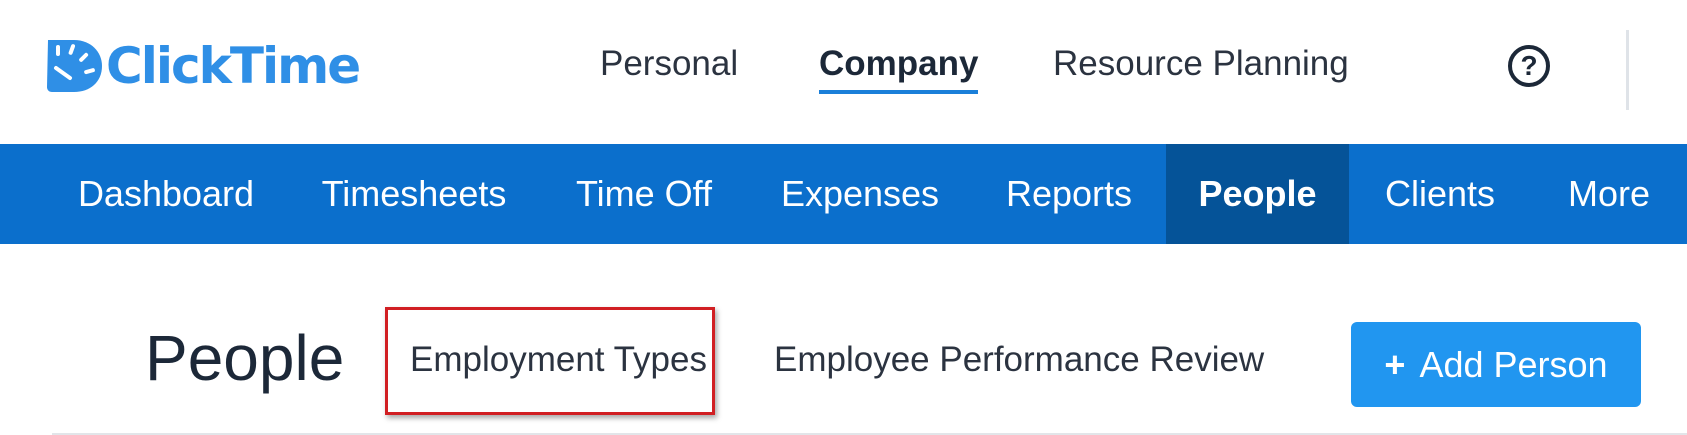 The image size is (1687, 435). Describe the element at coordinates (414, 194) in the screenshot. I see `nav-item-timesheets: Timesheets` at that location.